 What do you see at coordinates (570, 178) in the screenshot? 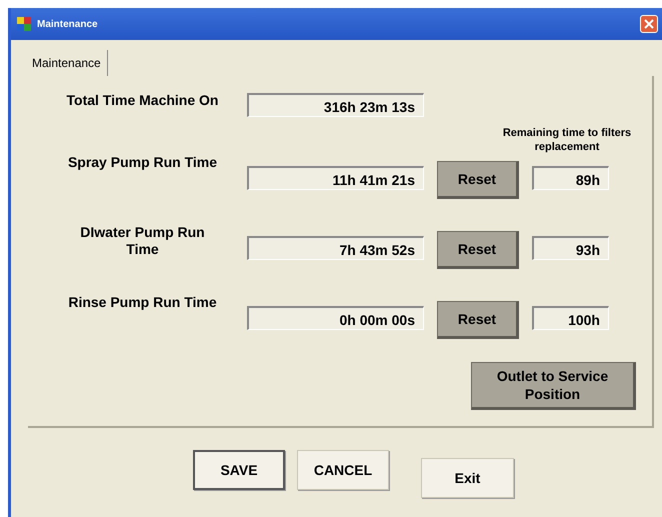
I see `remaining-field: 89h` at bounding box center [570, 178].